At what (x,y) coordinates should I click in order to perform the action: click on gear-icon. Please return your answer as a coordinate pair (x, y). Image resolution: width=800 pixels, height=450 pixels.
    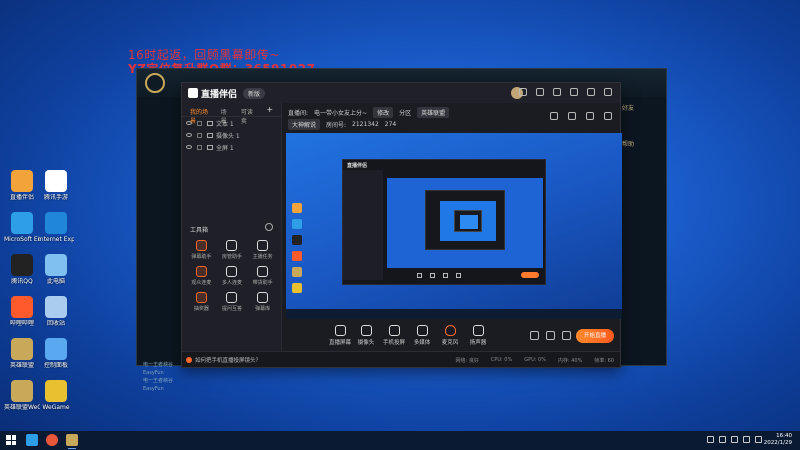
    Looking at the image, I should click on (566, 335).